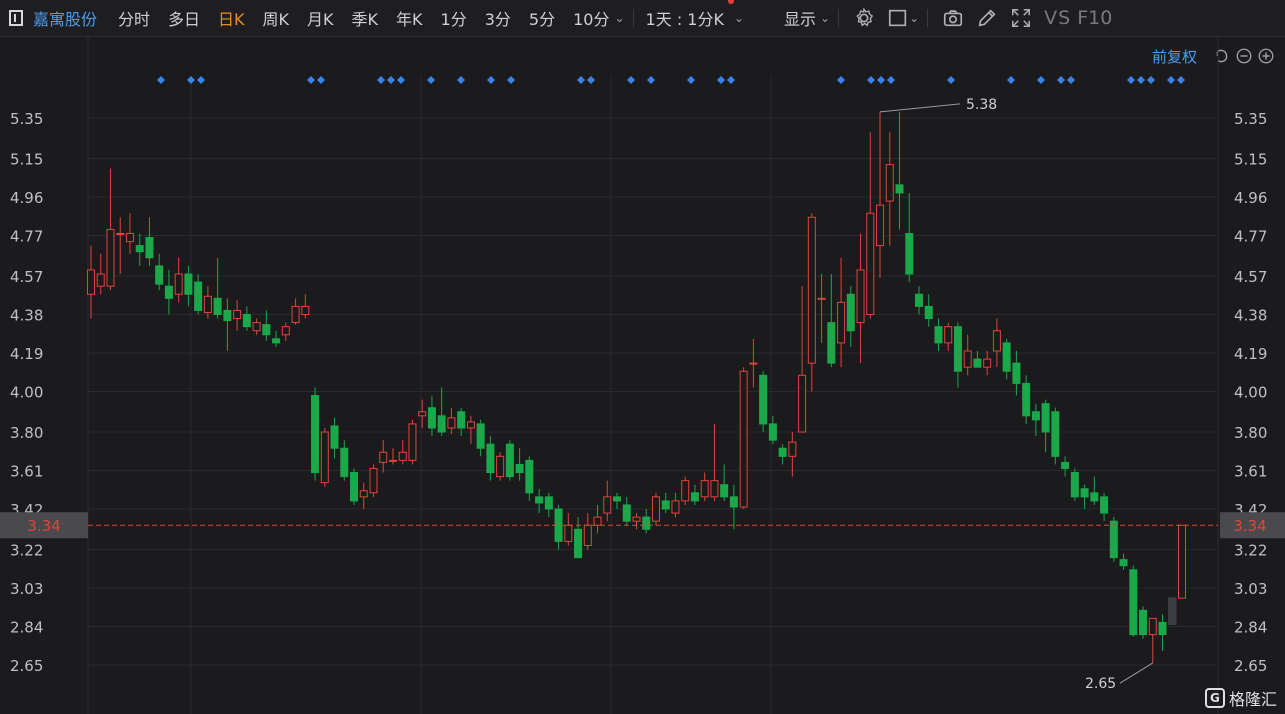 Image resolution: width=1285 pixels, height=714 pixels. What do you see at coordinates (26, 589) in the screenshot?
I see `y-tick-label-left: 3.03` at bounding box center [26, 589].